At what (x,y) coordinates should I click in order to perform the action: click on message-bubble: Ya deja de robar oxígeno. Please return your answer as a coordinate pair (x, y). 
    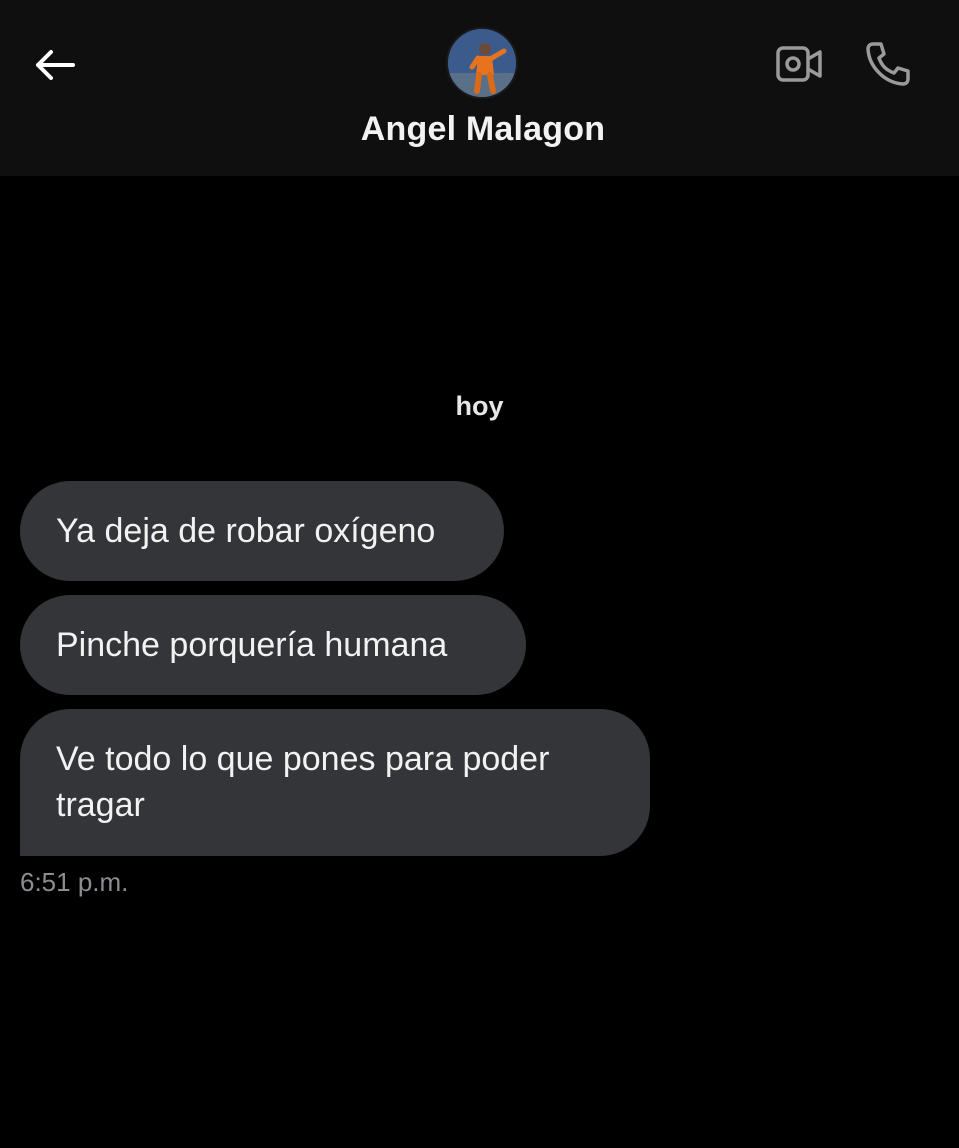
    Looking at the image, I should click on (262, 531).